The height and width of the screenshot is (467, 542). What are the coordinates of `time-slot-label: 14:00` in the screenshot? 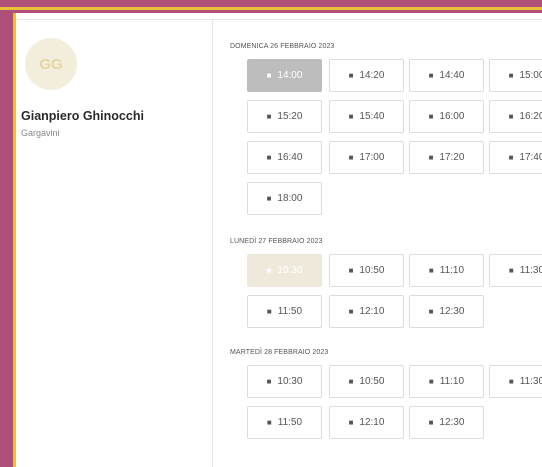 It's located at (290, 75).